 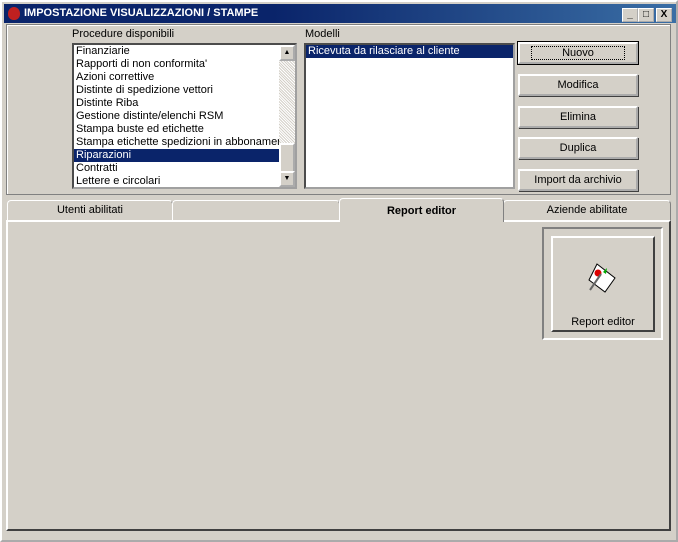 I want to click on report-editor-button: Report editor, so click(x=603, y=284).